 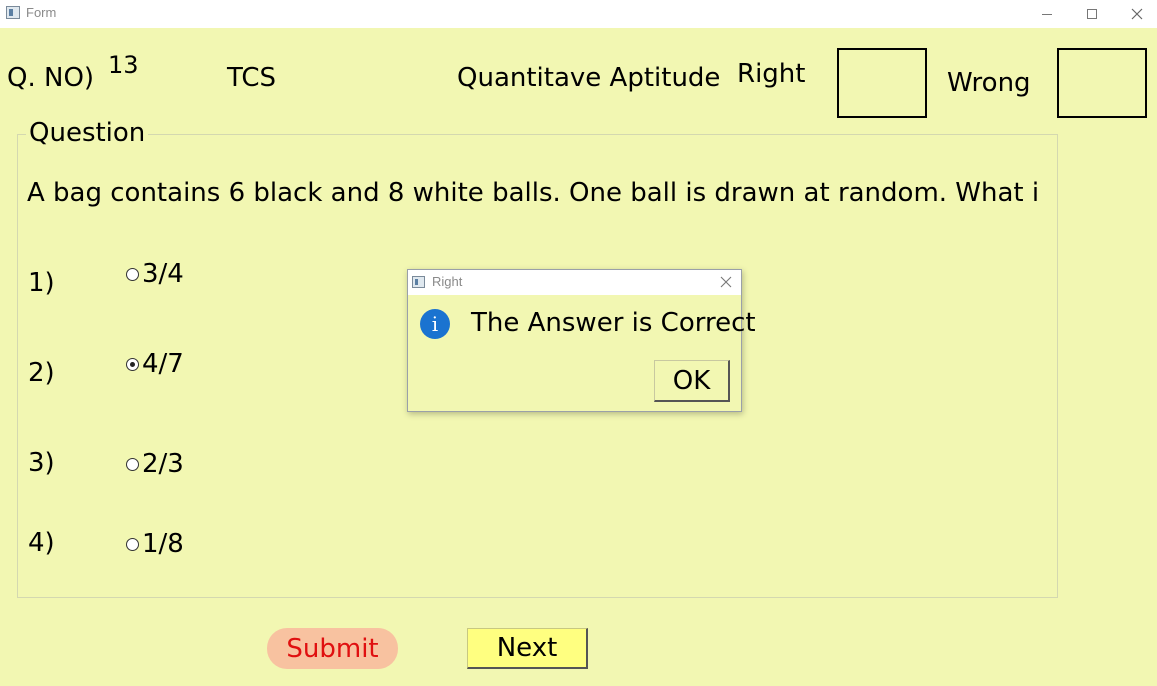 What do you see at coordinates (692, 381) in the screenshot?
I see `ok-button: OK` at bounding box center [692, 381].